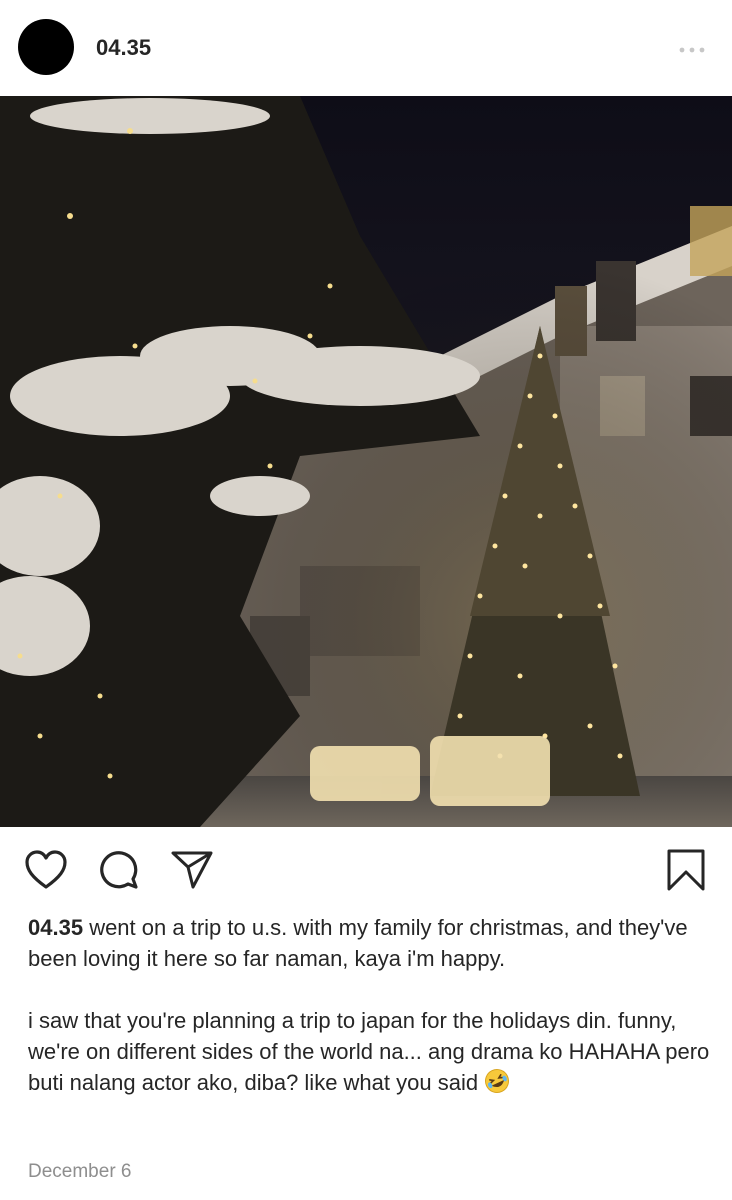 Image resolution: width=732 pixels, height=1200 pixels. Describe the element at coordinates (55, 927) in the screenshot. I see `caption-username: 04.35` at that location.